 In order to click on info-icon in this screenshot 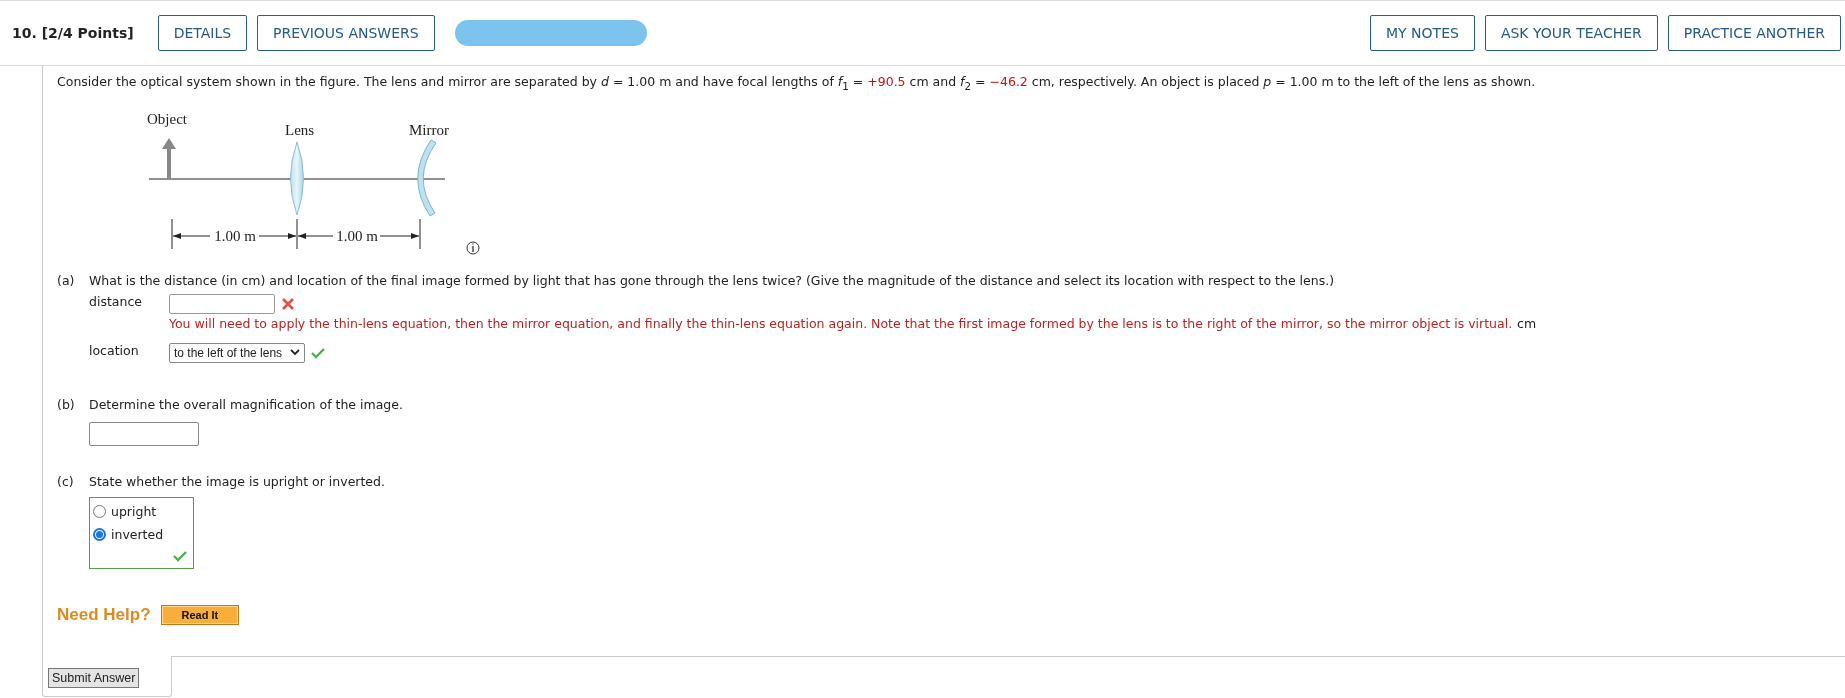, I will do `click(473, 247)`.